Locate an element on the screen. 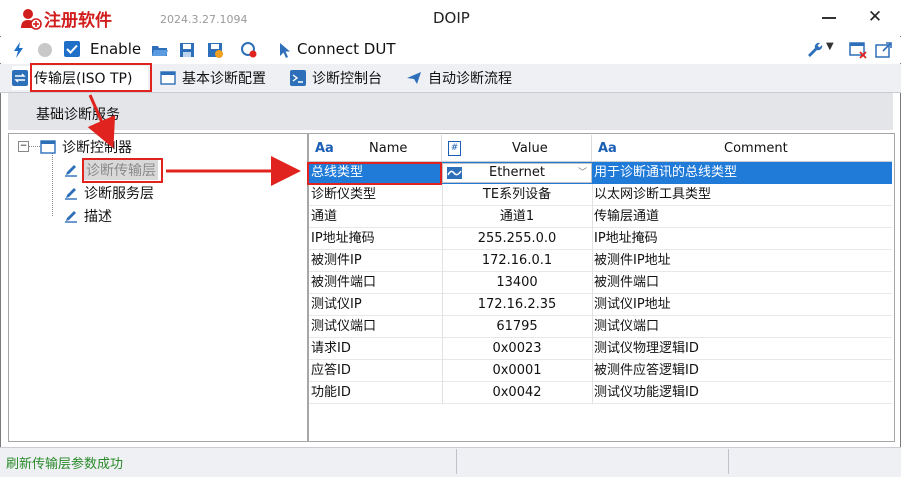  tree-item-label: 描述 is located at coordinates (98, 217).